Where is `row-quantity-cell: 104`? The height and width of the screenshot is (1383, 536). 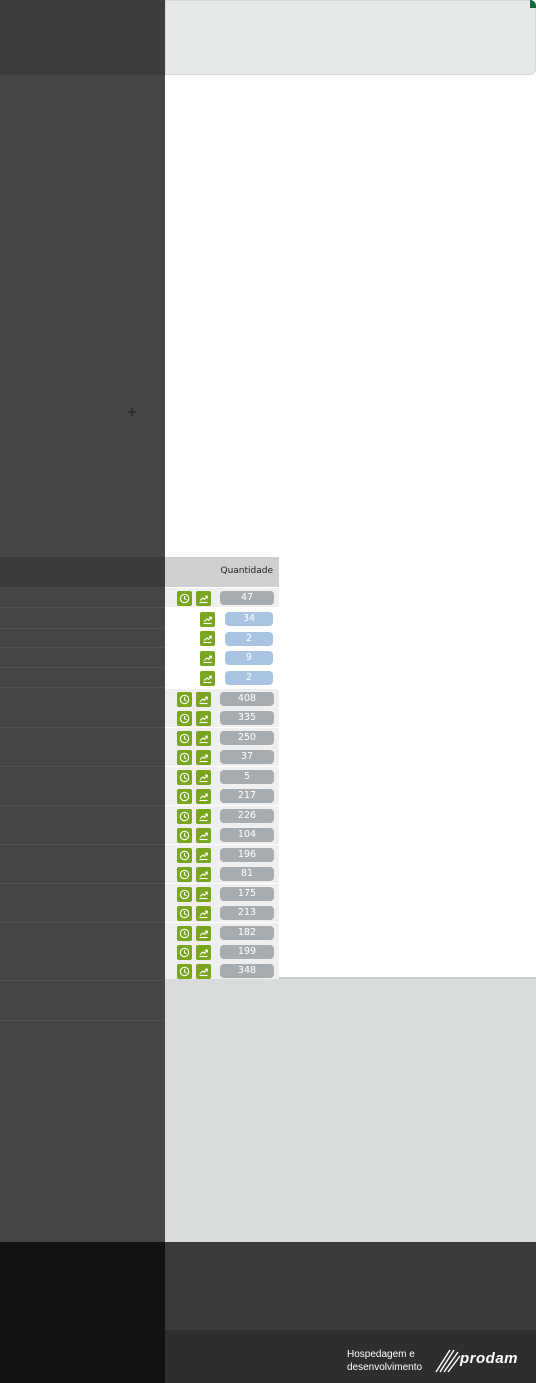 row-quantity-cell: 104 is located at coordinates (222, 835).